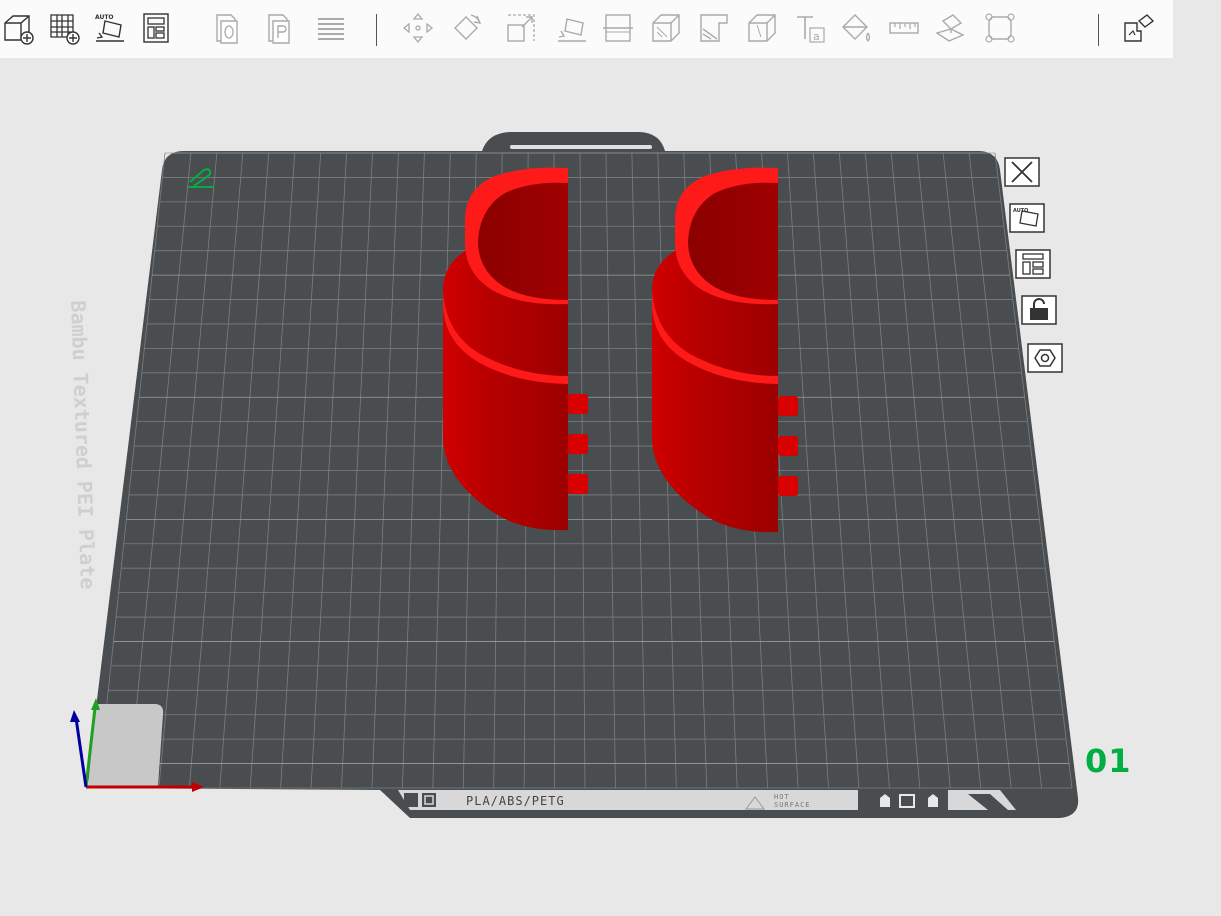 The width and height of the screenshot is (1221, 916). I want to click on plate-settings-button, so click(1046, 359).